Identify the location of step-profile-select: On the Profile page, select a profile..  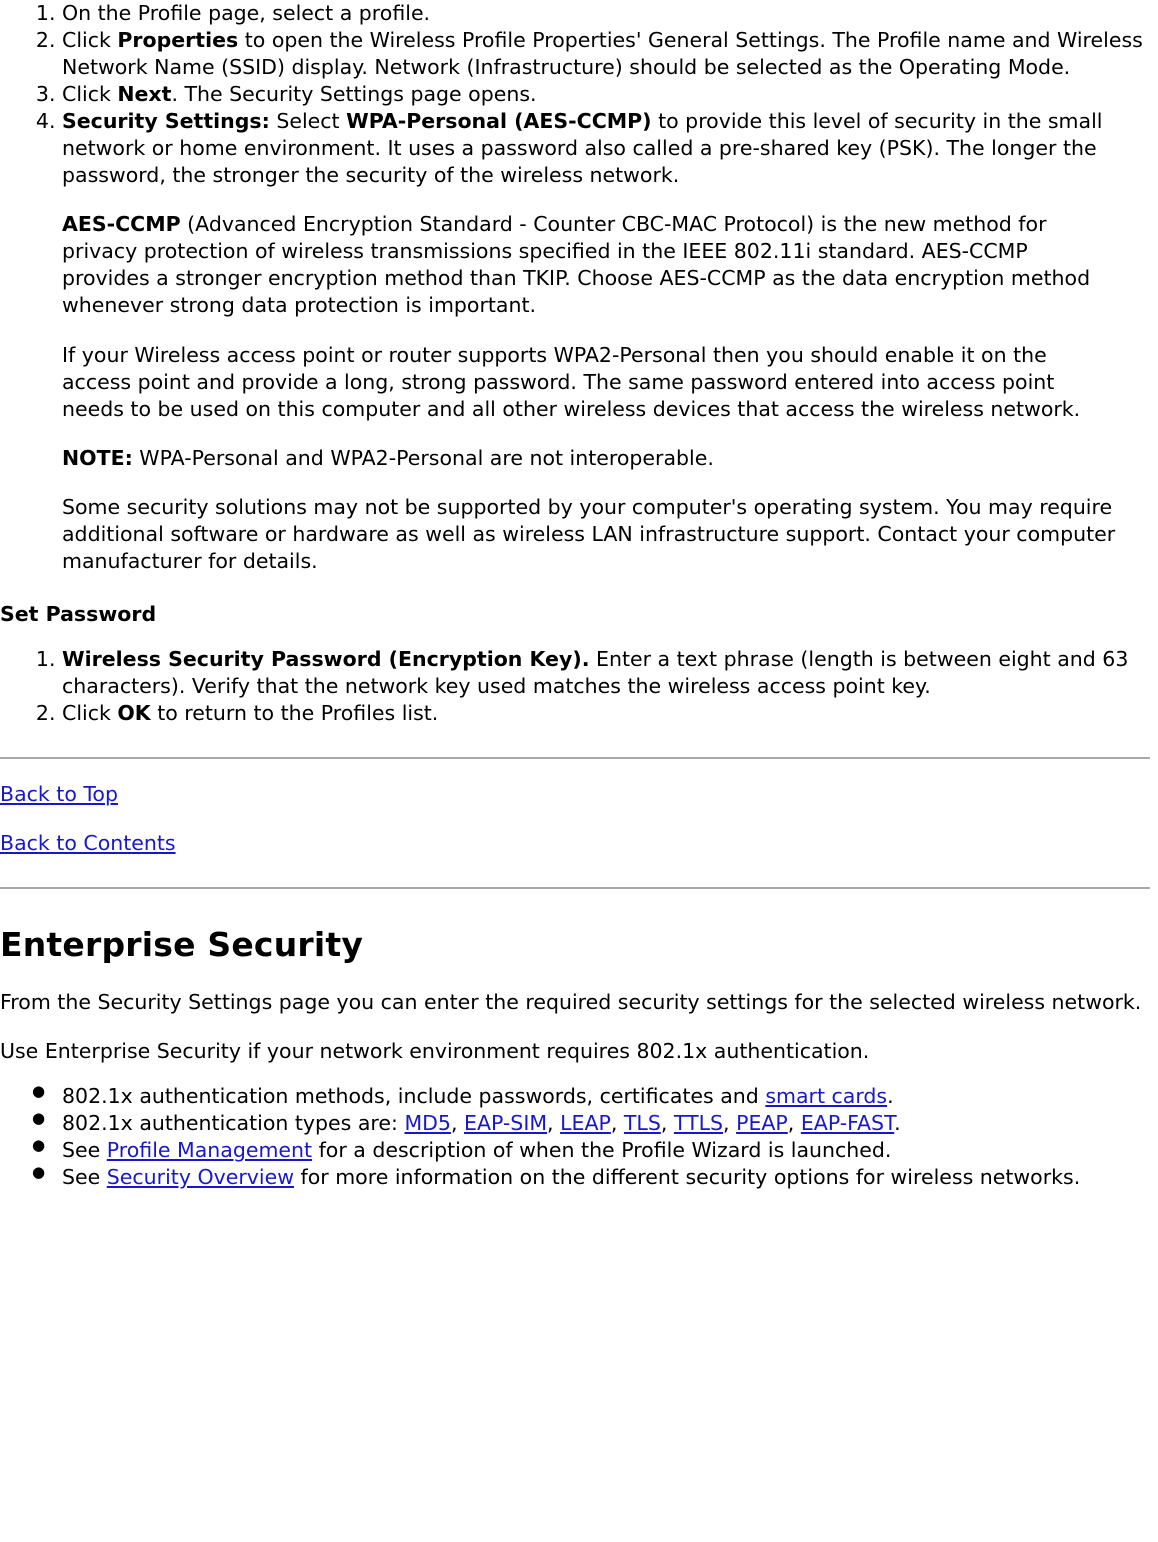
(606, 13).